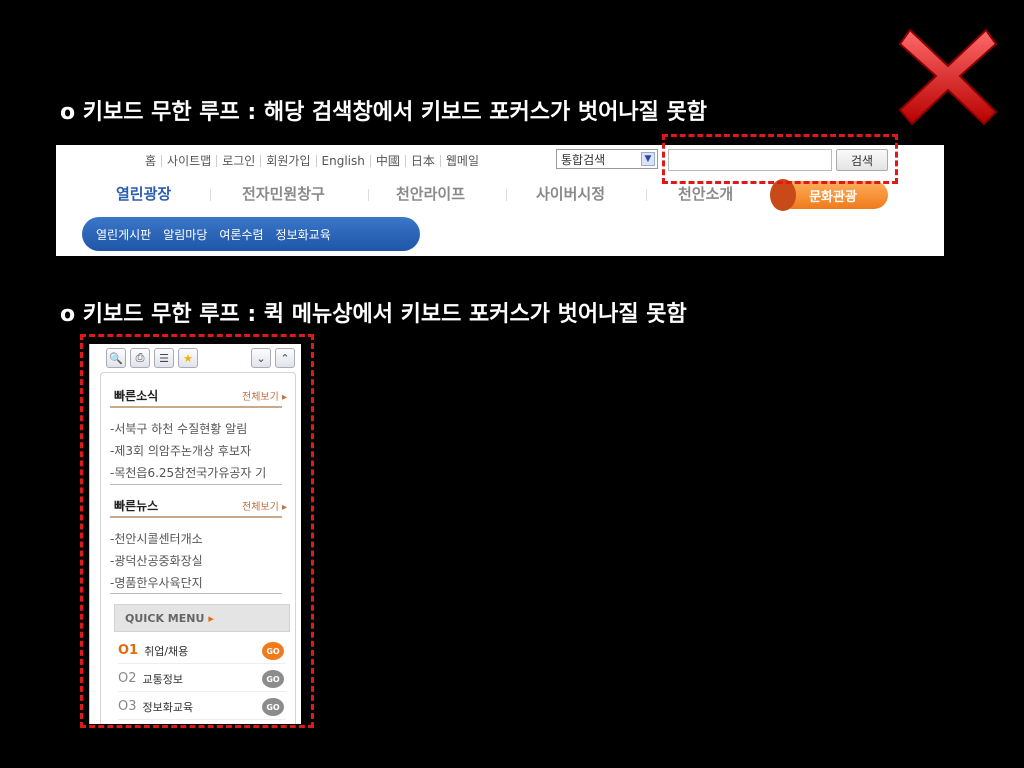 The image size is (1024, 768). What do you see at coordinates (430, 193) in the screenshot?
I see `nav-item-cheonan-life: 천안라이프` at bounding box center [430, 193].